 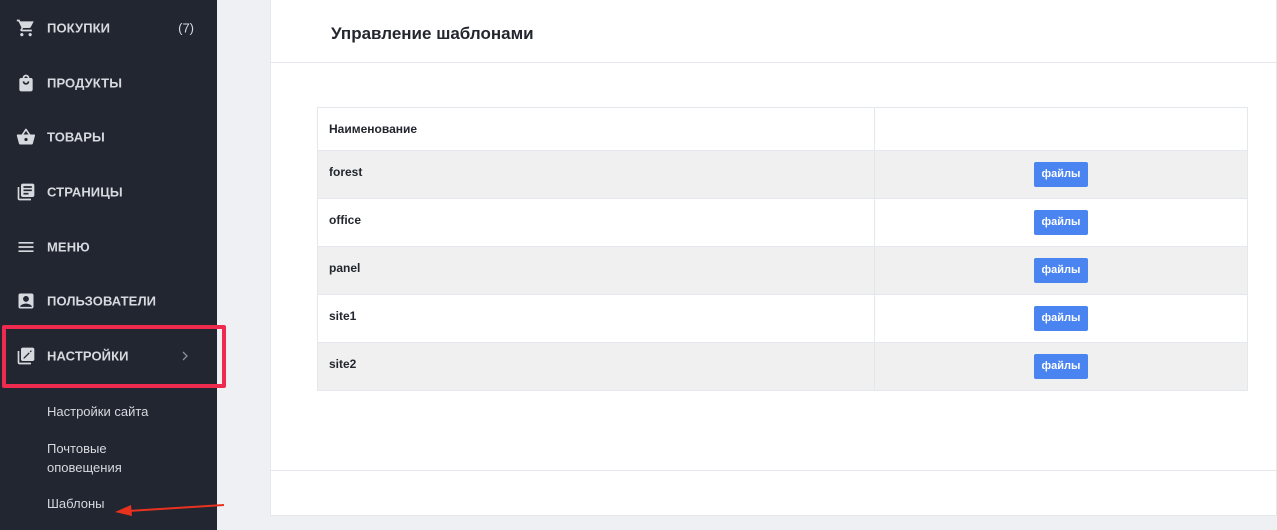 I want to click on sidebar-item-pages: СТРАНИЦЫ, so click(x=108, y=192).